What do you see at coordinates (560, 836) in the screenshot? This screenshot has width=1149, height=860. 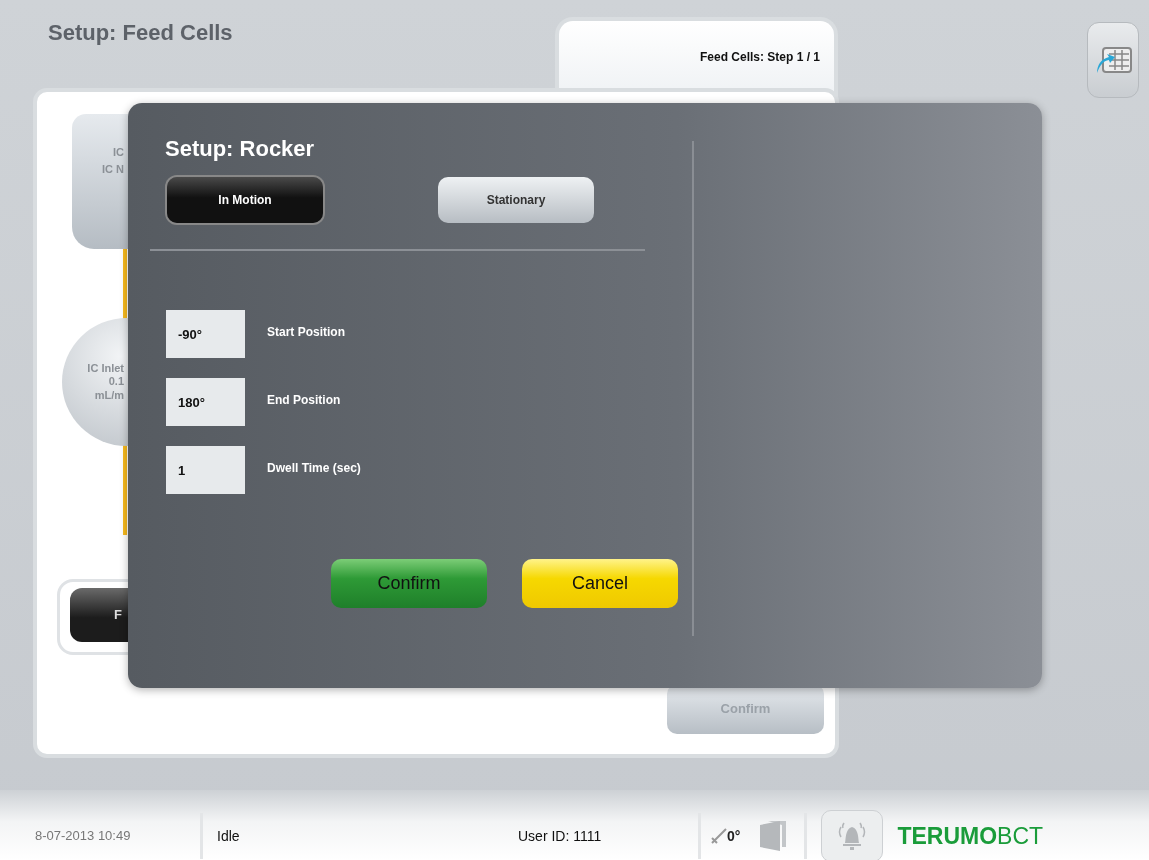 I see `user-id: User ID: 1111` at bounding box center [560, 836].